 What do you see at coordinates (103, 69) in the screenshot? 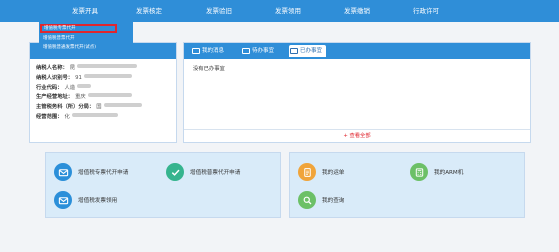
I see `taxpayer-name-row: 纳税人名称： 昆` at bounding box center [103, 69].